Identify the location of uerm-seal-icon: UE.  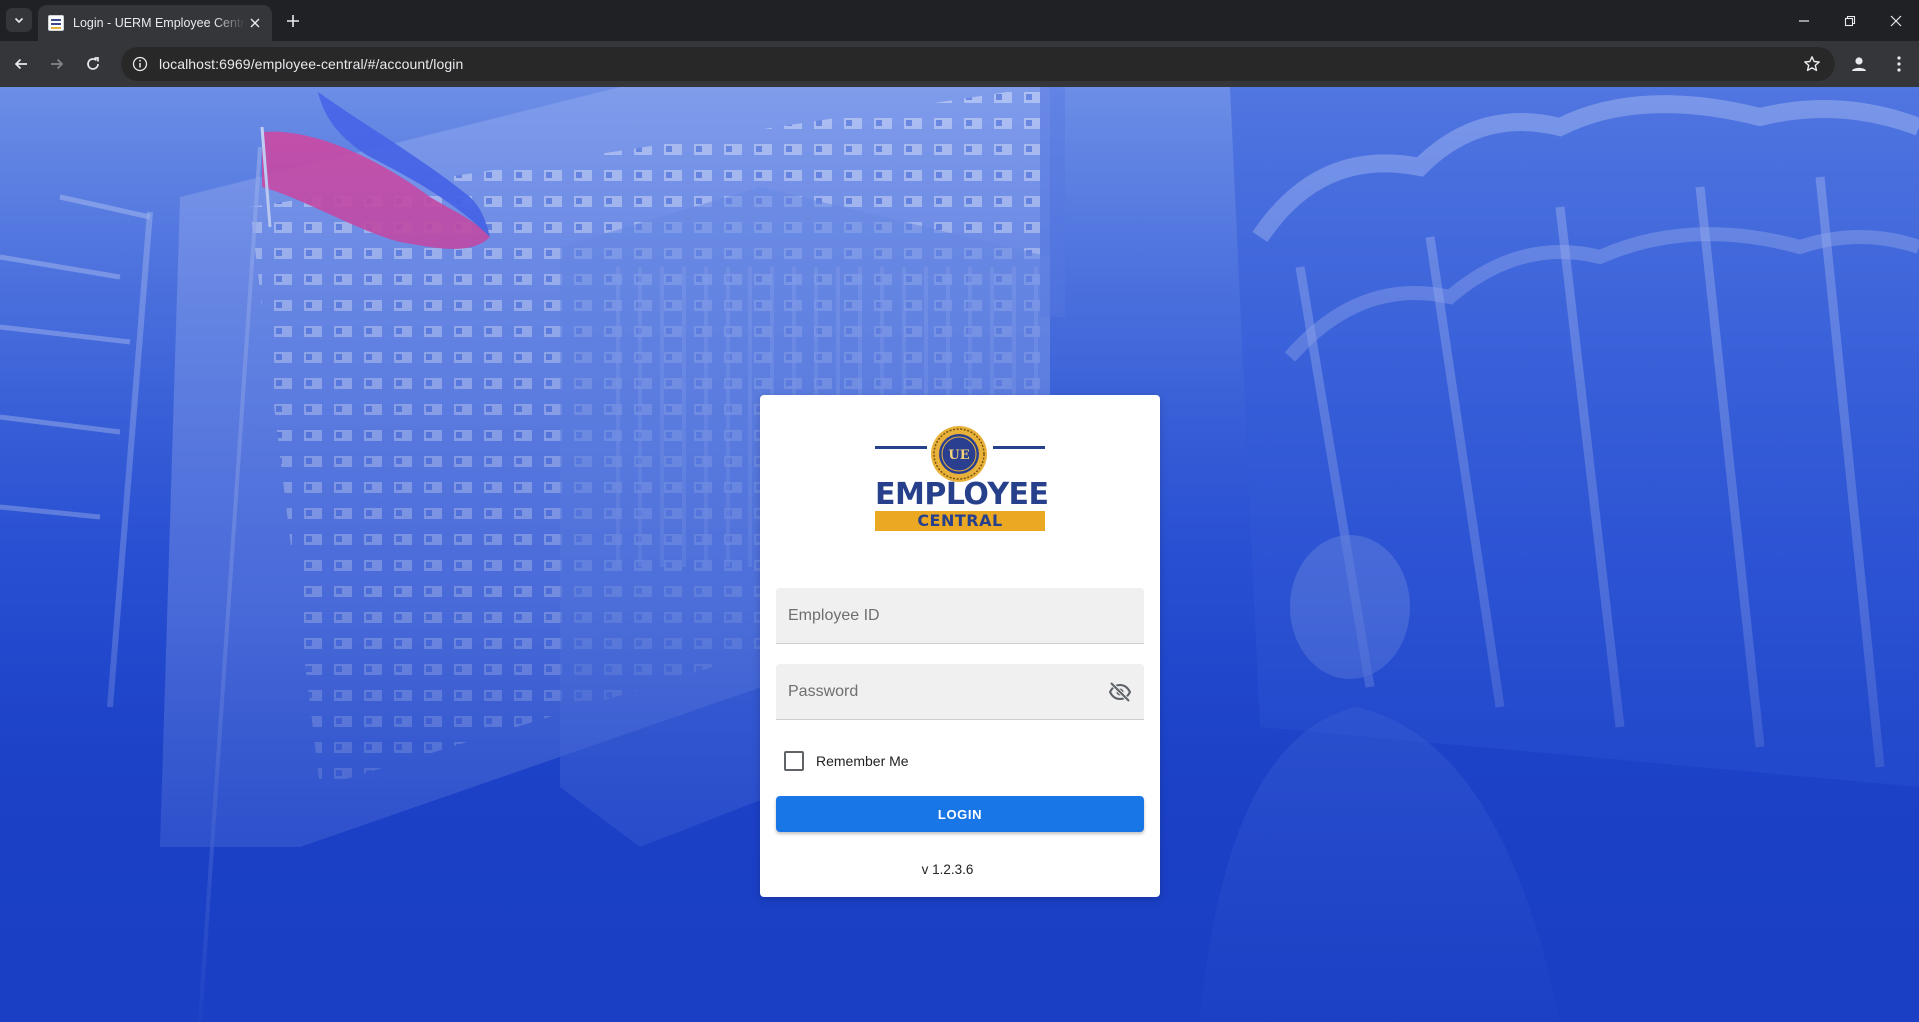
(959, 454).